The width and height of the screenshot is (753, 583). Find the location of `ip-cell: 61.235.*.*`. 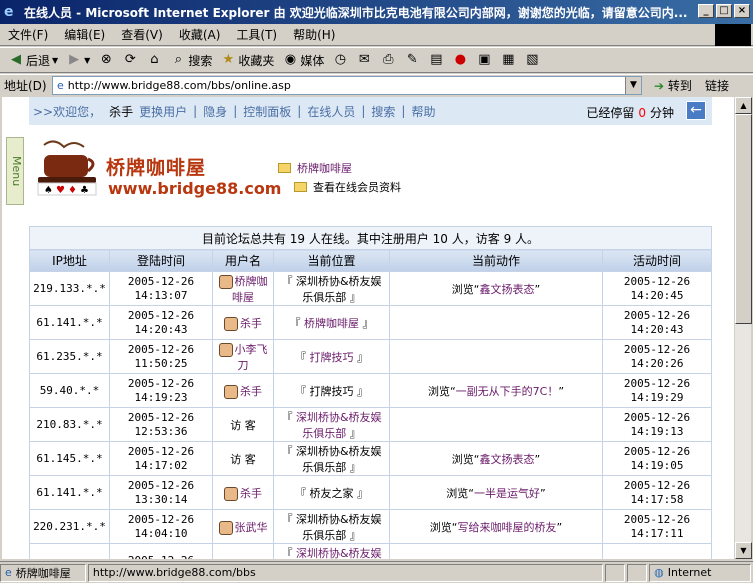

ip-cell: 61.235.*.* is located at coordinates (69, 356).